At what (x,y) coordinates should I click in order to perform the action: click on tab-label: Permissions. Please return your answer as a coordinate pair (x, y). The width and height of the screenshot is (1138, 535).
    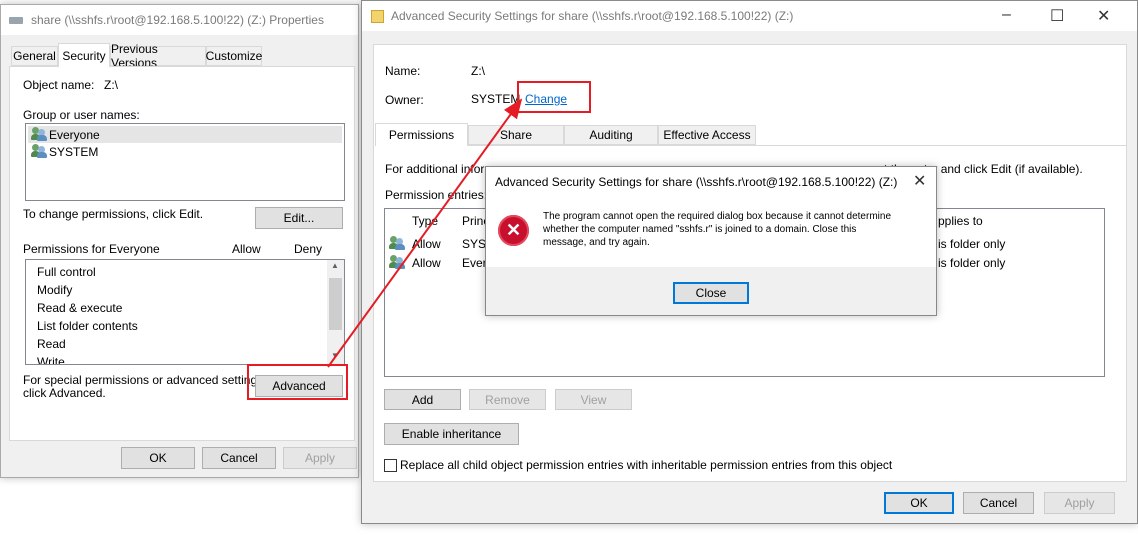
    Looking at the image, I should click on (421, 135).